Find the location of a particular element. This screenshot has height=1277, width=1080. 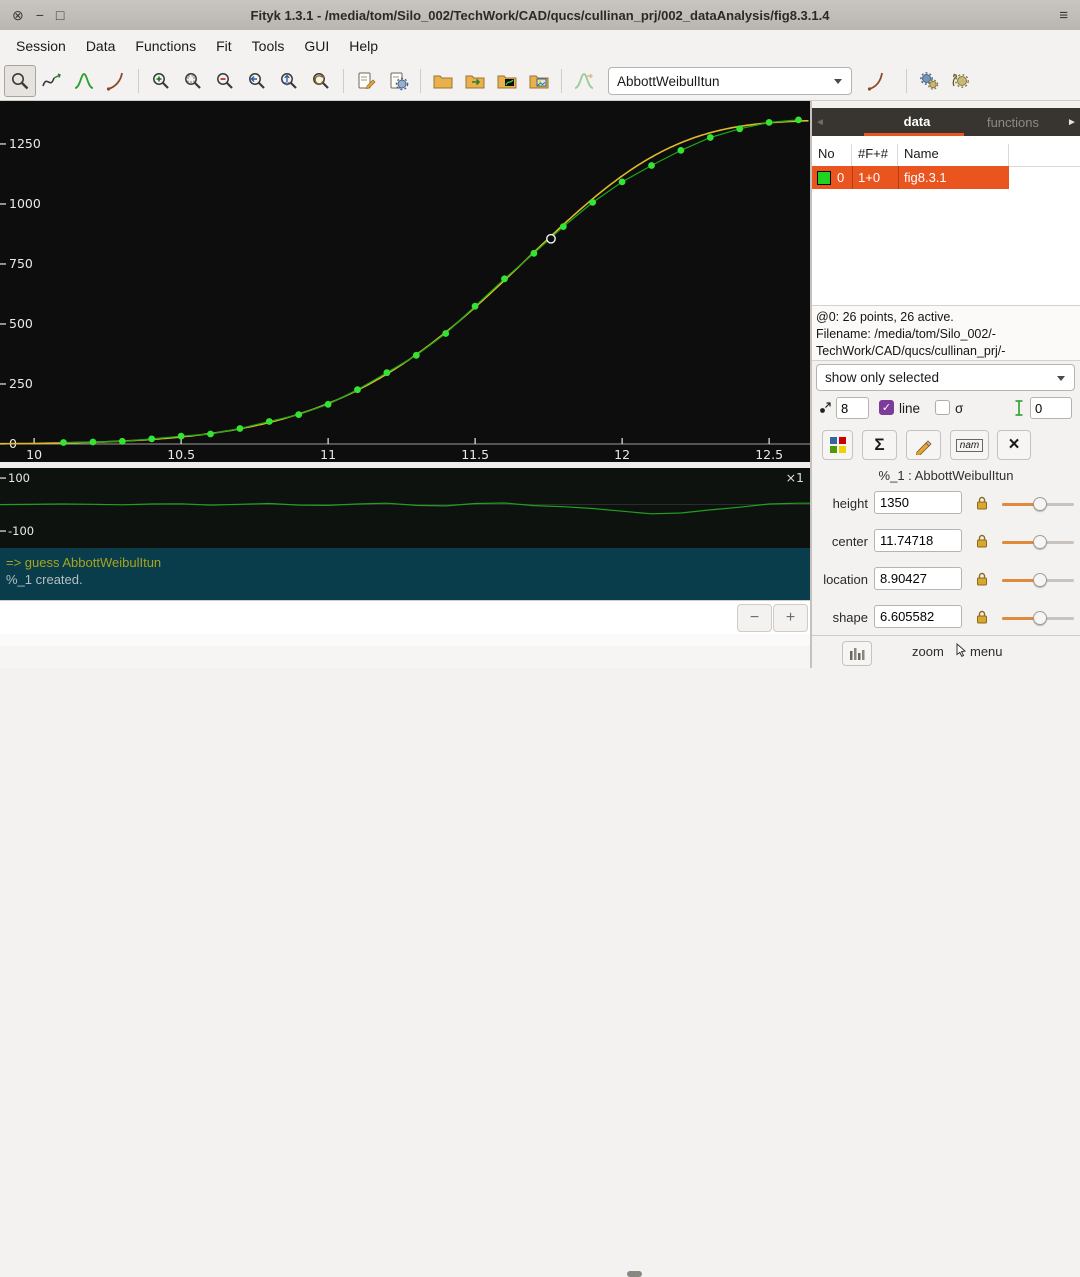

scrollbar-handle is located at coordinates (634, 1274).